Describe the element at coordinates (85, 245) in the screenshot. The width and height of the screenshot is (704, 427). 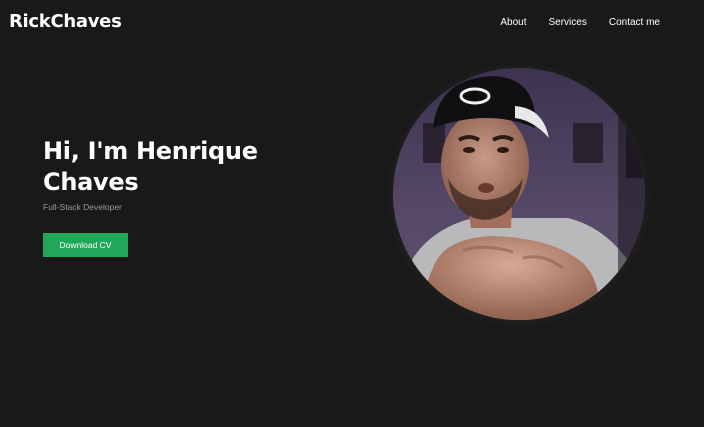
I see `download-cv-button: Download CV` at that location.